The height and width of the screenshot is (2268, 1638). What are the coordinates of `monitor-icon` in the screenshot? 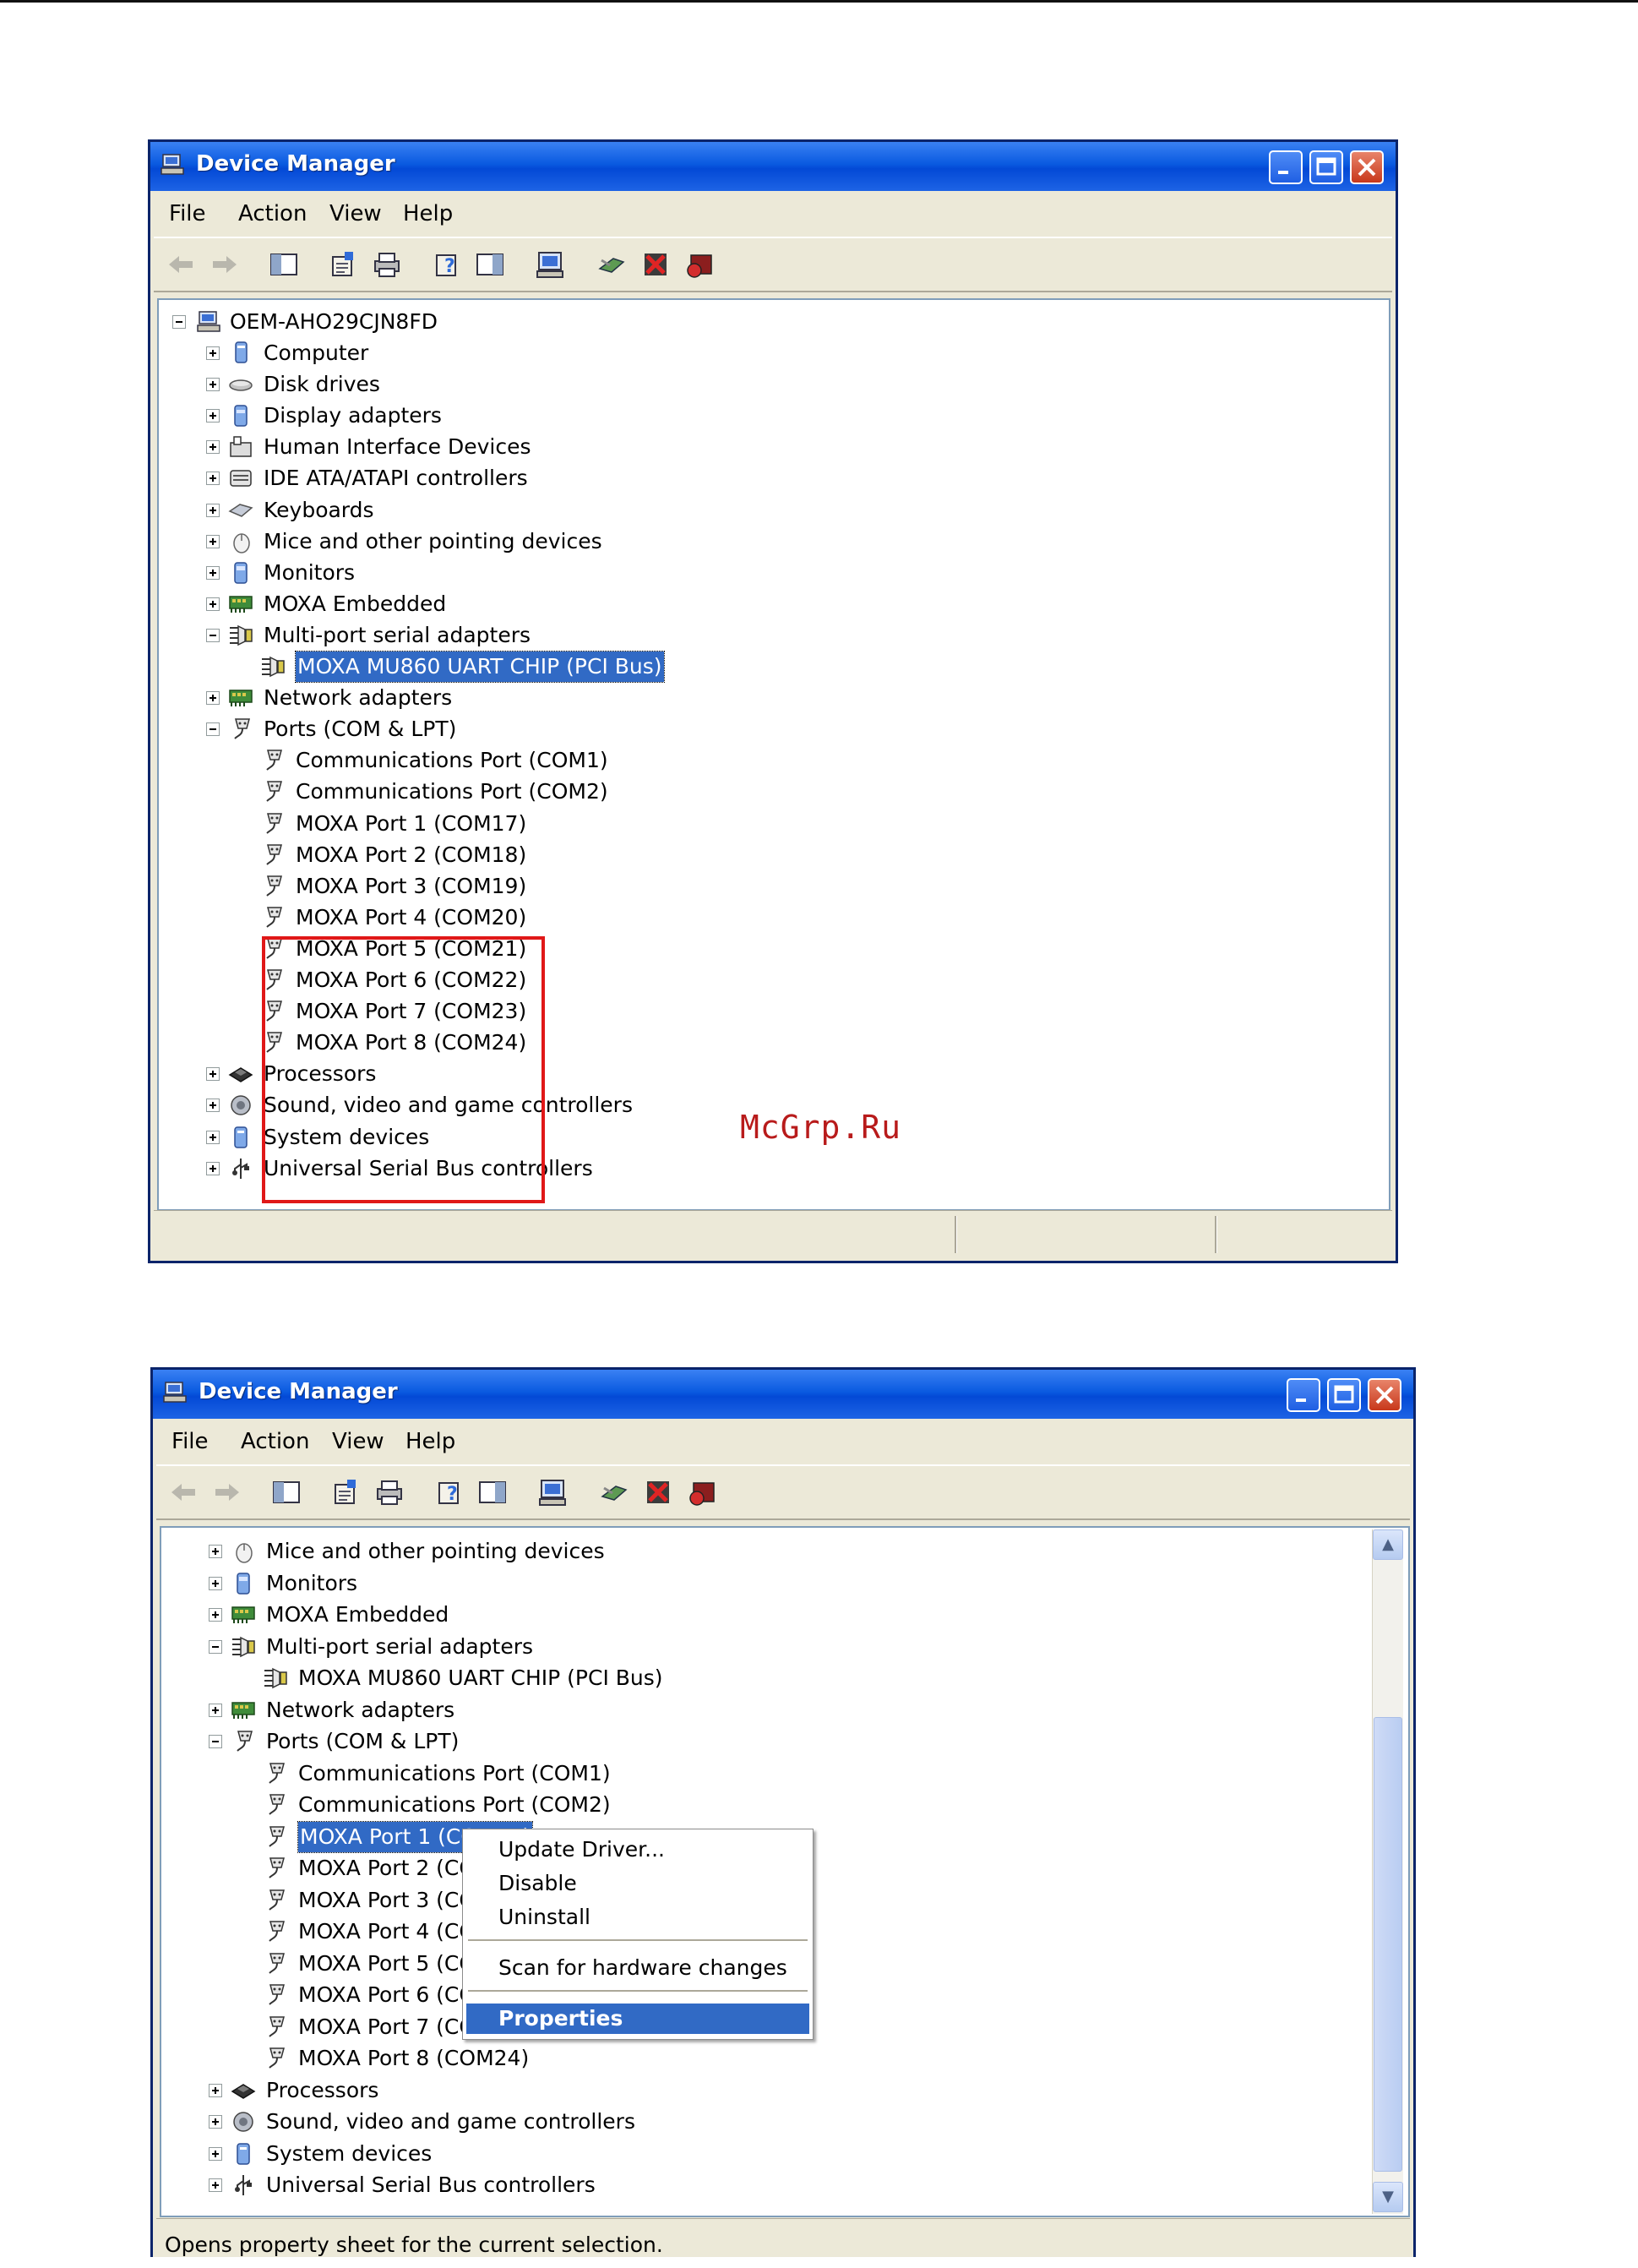 It's located at (243, 1583).